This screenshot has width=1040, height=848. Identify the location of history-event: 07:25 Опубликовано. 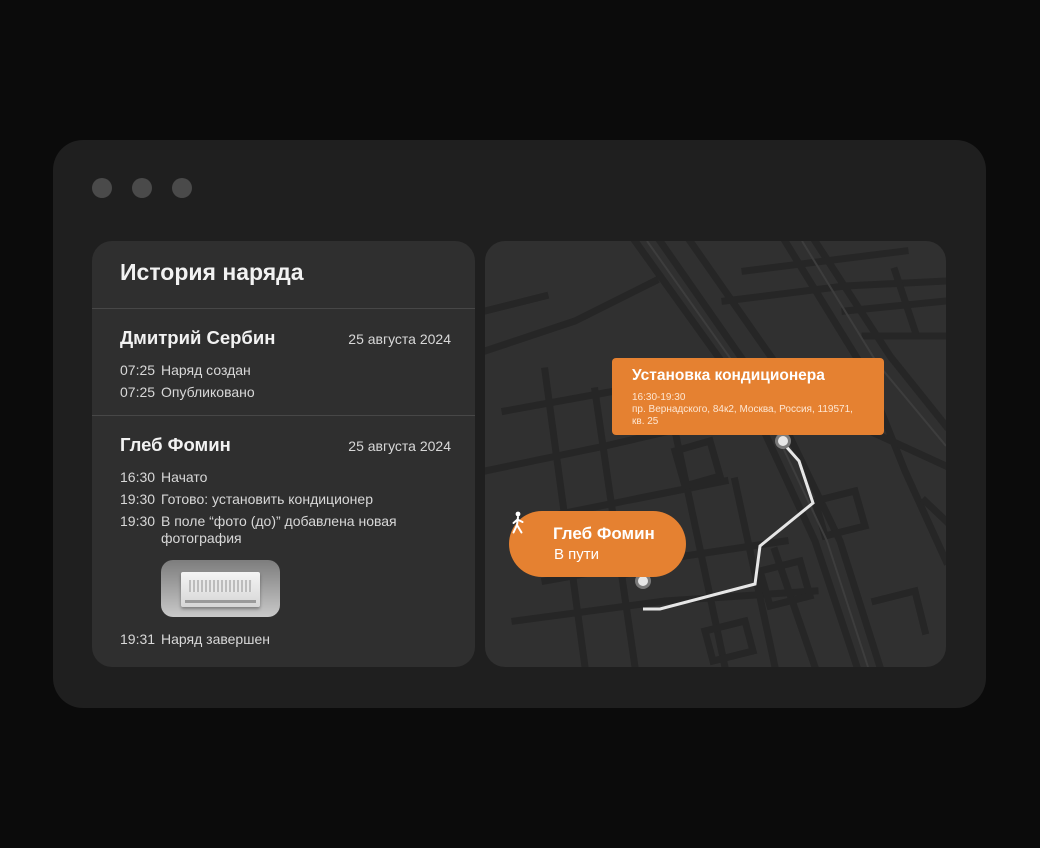
(285, 392).